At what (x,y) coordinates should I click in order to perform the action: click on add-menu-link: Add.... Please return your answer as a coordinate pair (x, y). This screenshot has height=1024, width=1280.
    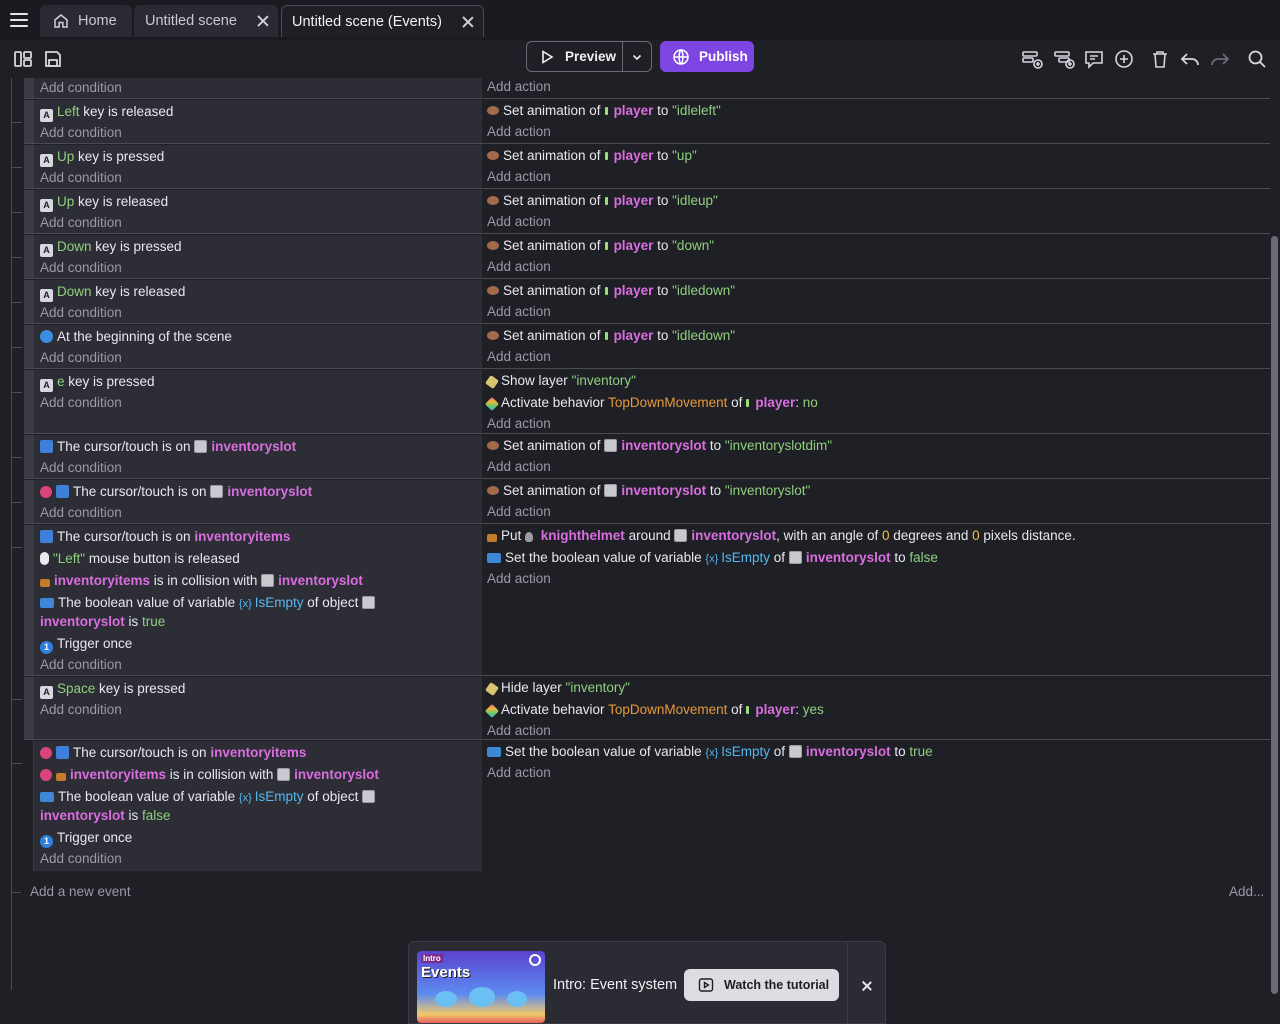
    Looking at the image, I should click on (1246, 891).